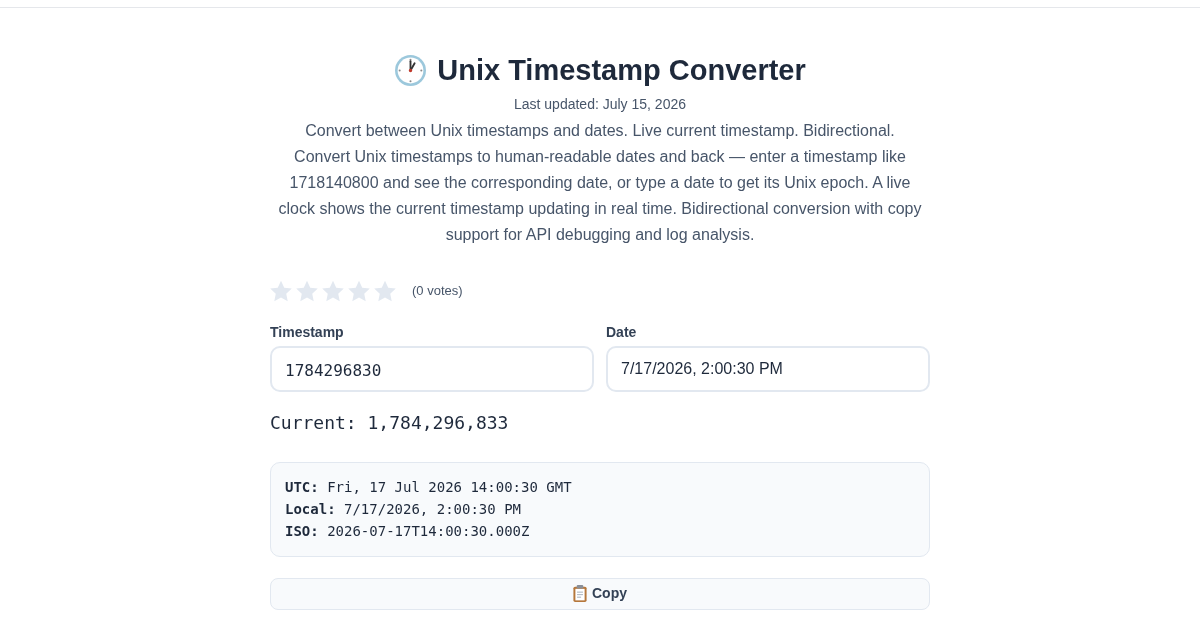  What do you see at coordinates (621, 70) in the screenshot?
I see `page-title: Unix Timestamp Converter` at bounding box center [621, 70].